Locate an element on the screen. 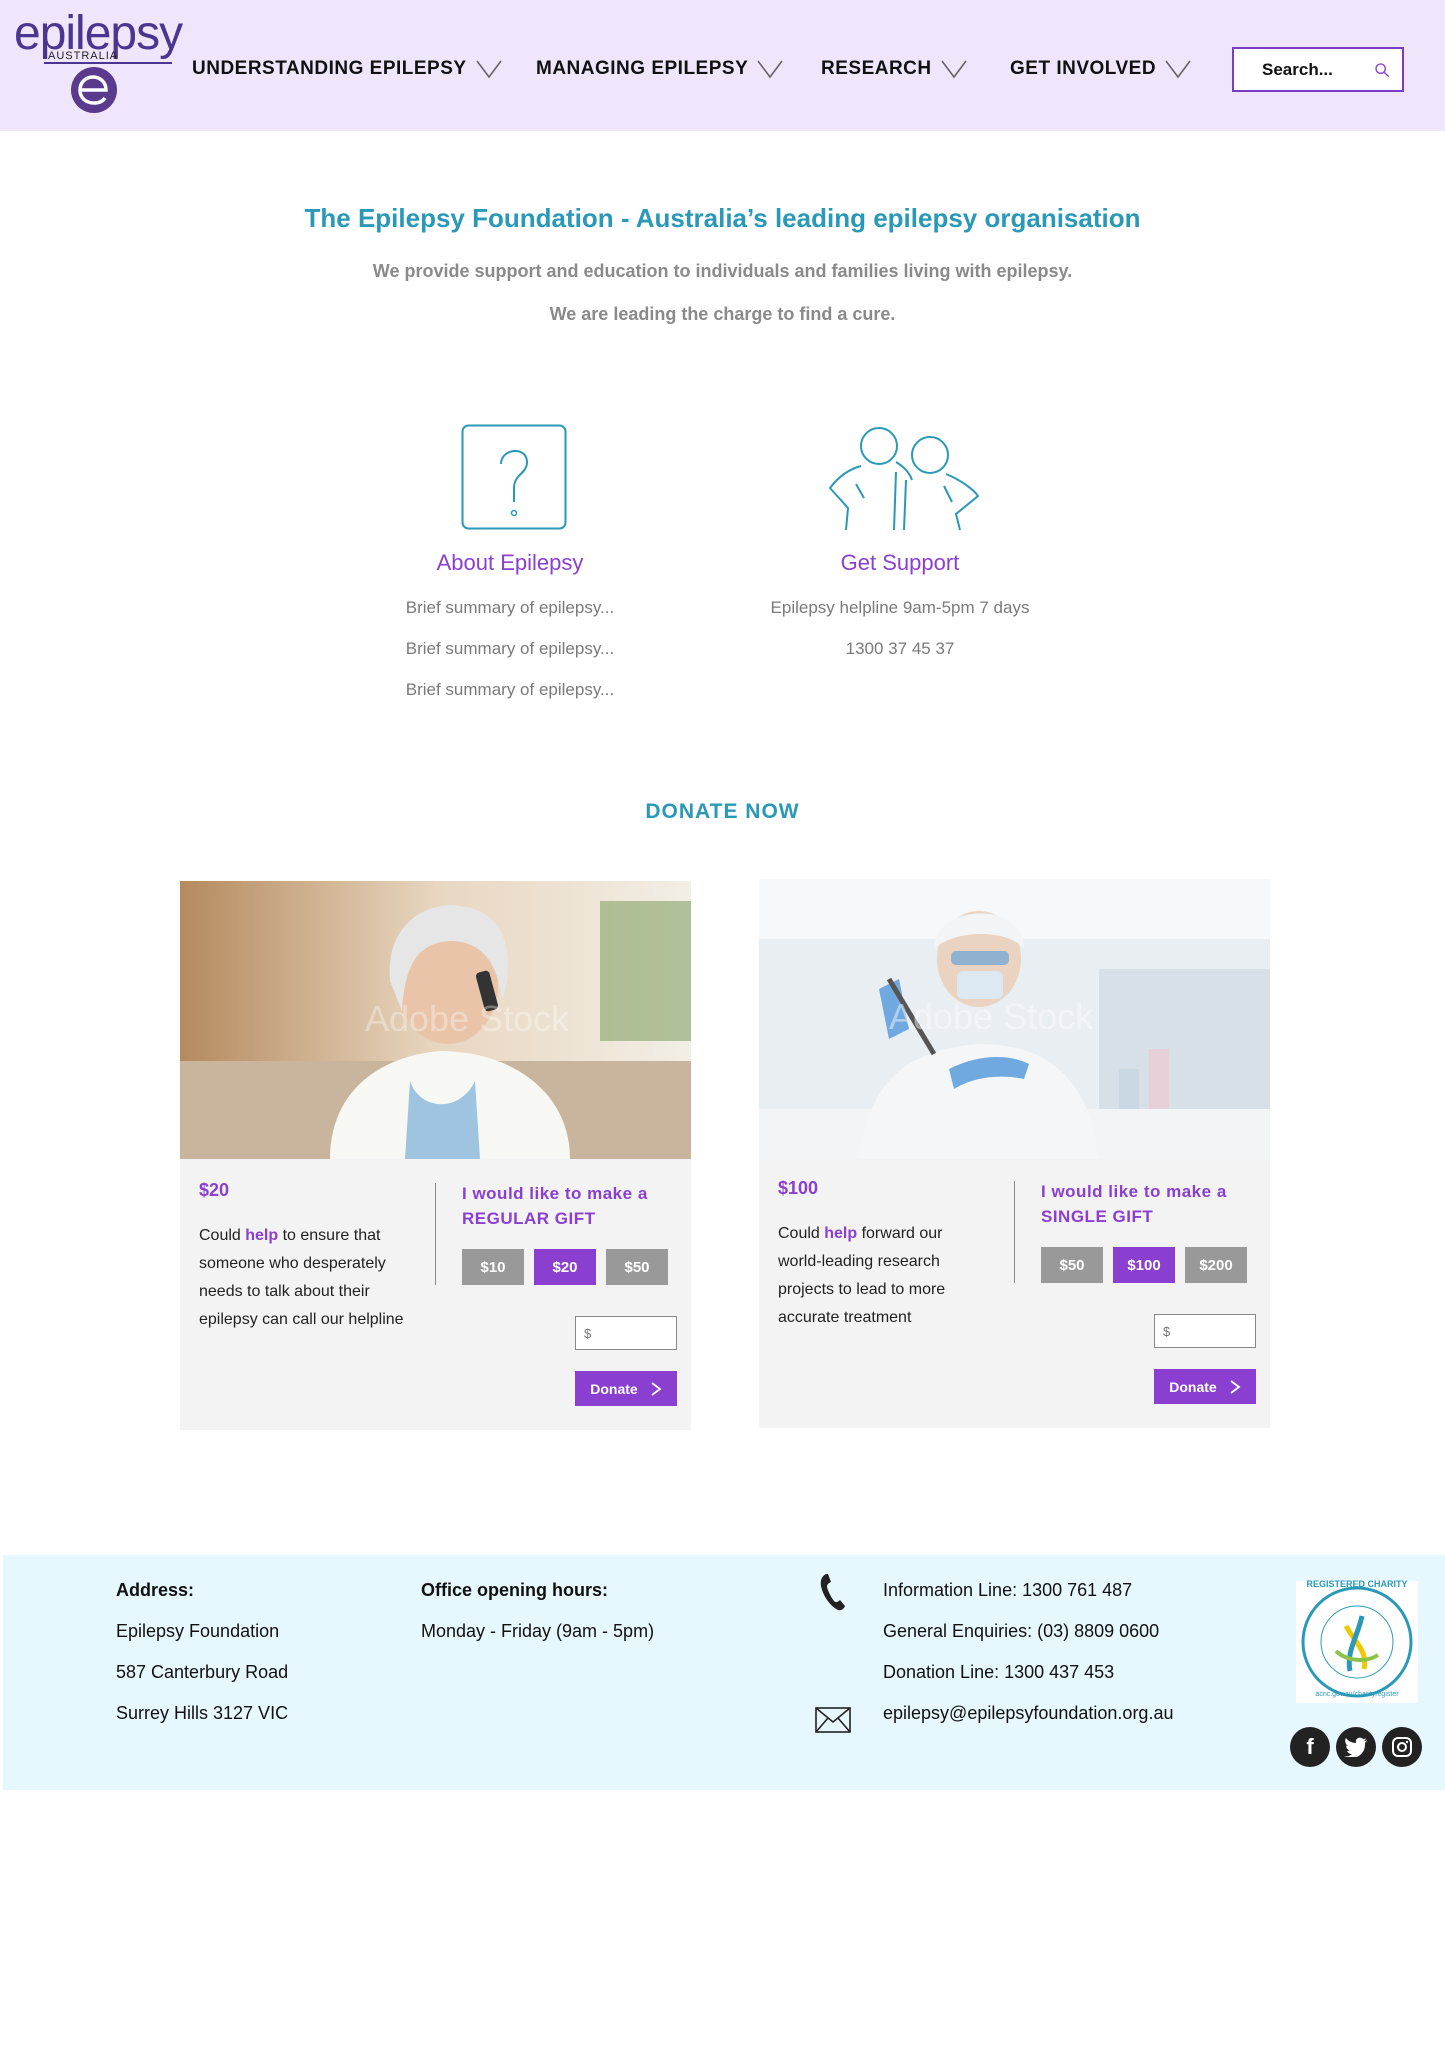  logo-underline is located at coordinates (108, 63).